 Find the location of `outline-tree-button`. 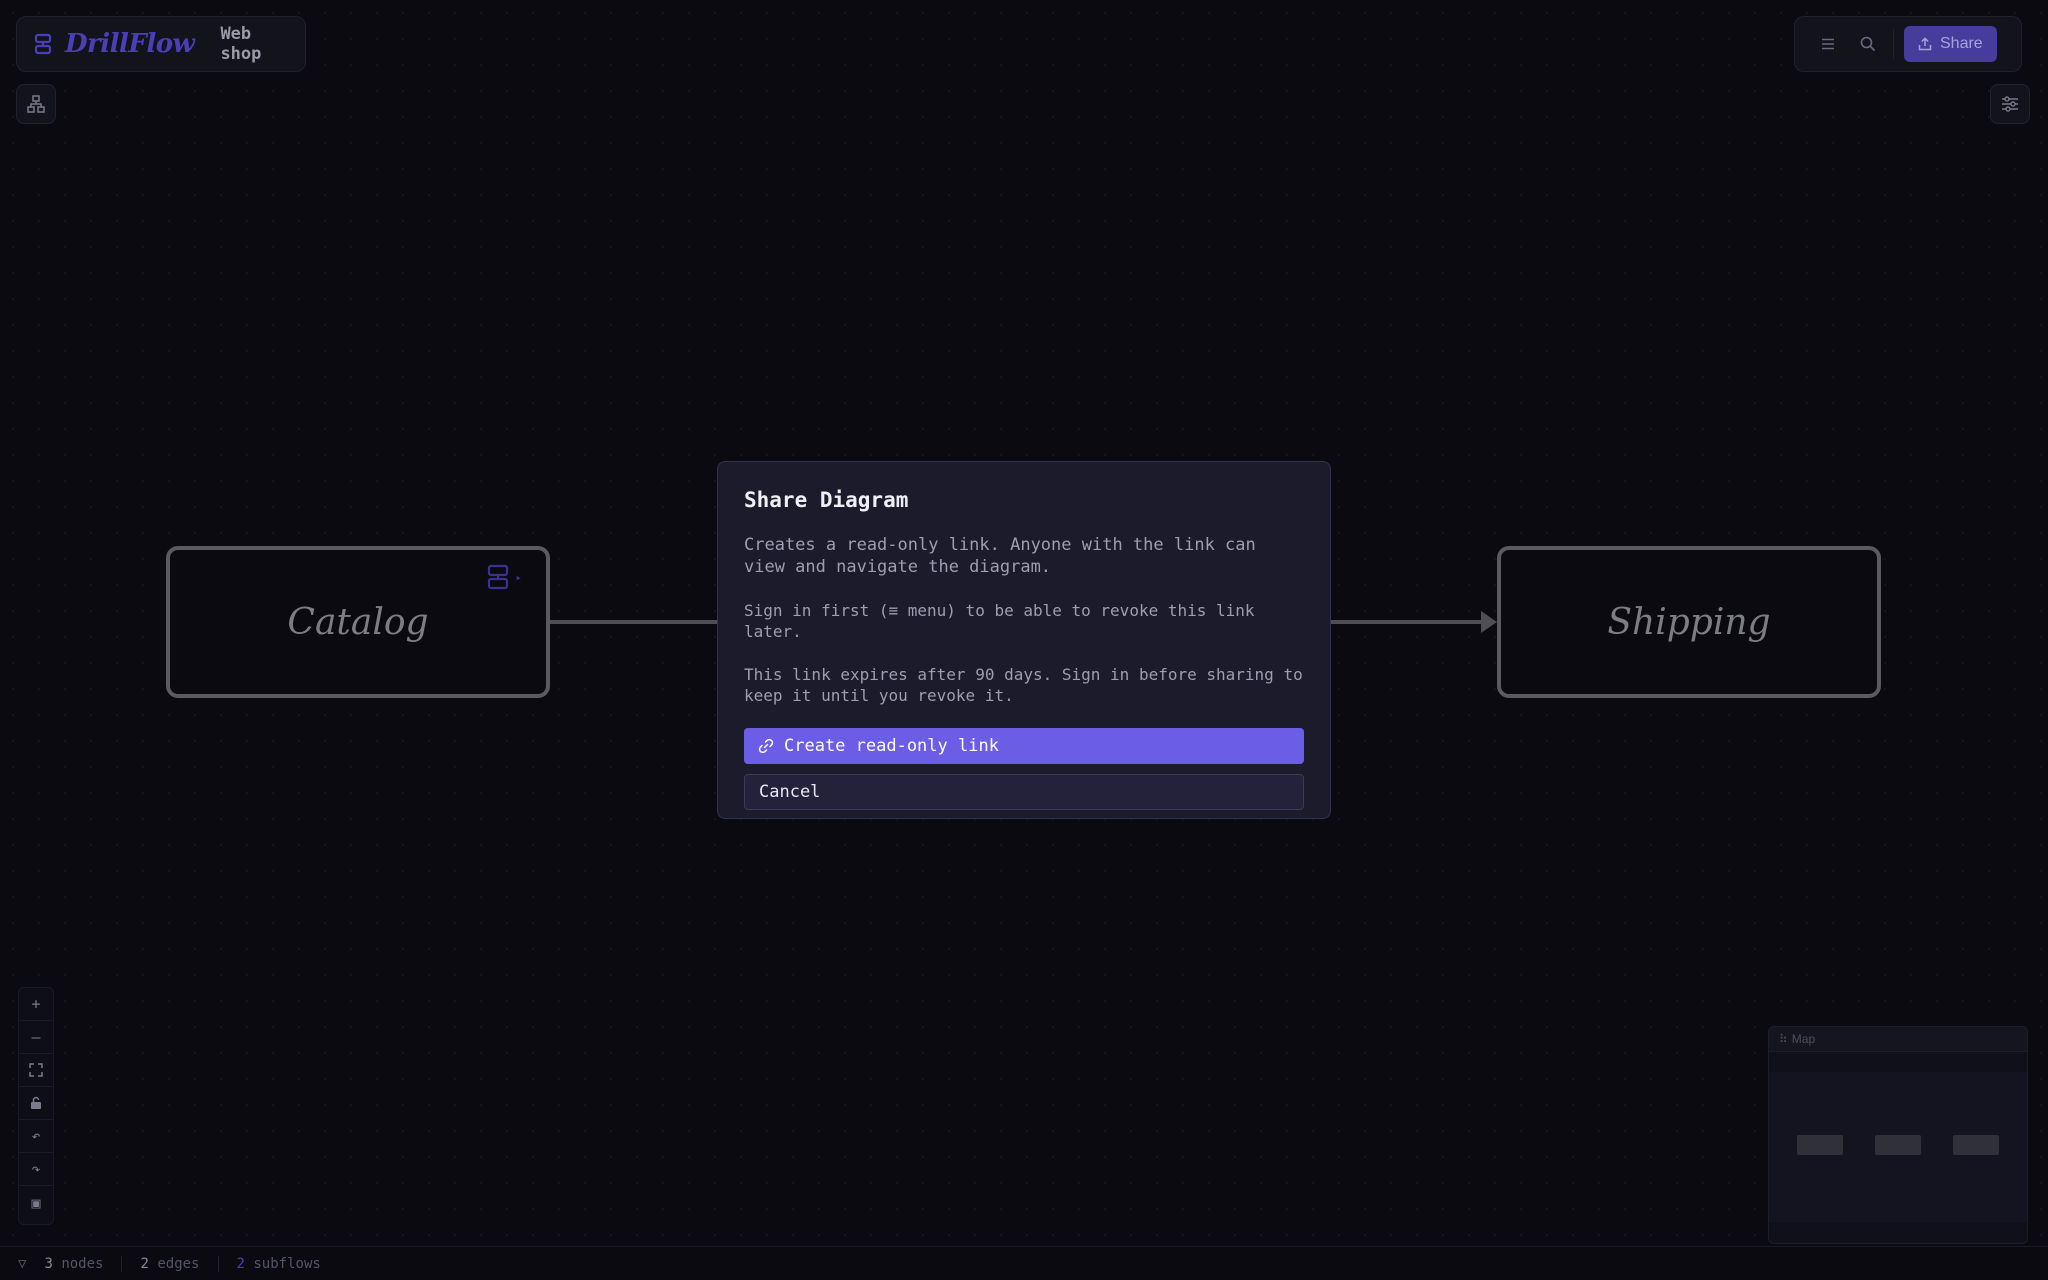

outline-tree-button is located at coordinates (36, 104).